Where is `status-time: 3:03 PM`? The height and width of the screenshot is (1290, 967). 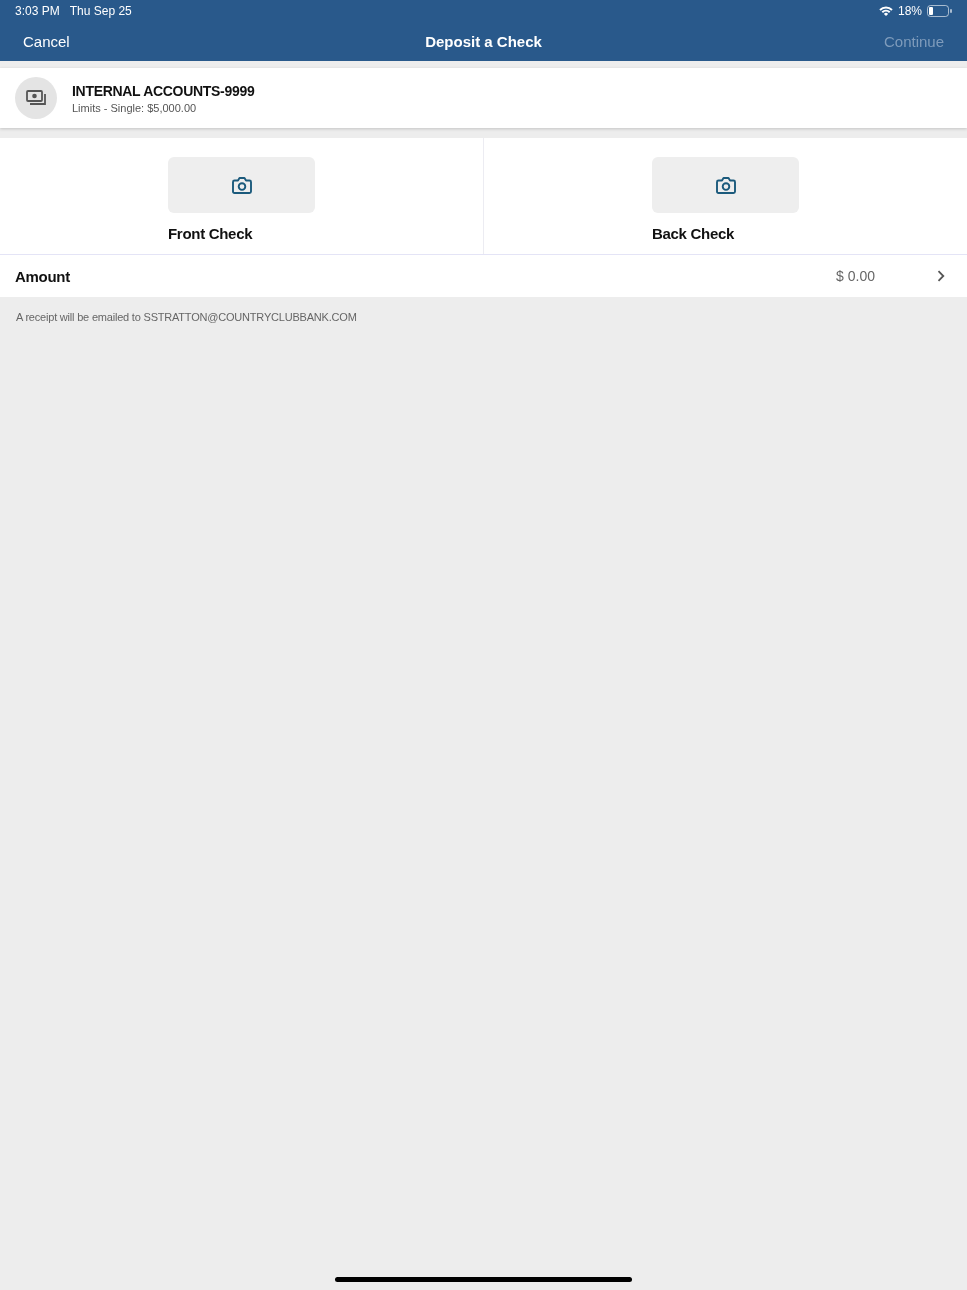 status-time: 3:03 PM is located at coordinates (37, 11).